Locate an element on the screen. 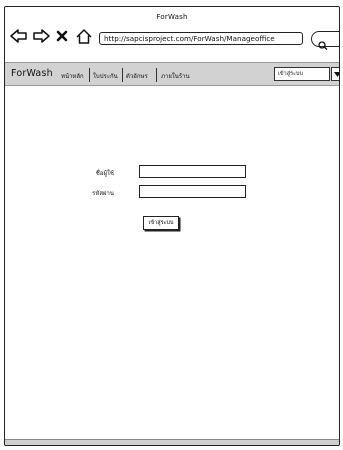 Image resolution: width=343 pixels, height=450 pixels. password-label: รหัสผ่าน is located at coordinates (103, 193).